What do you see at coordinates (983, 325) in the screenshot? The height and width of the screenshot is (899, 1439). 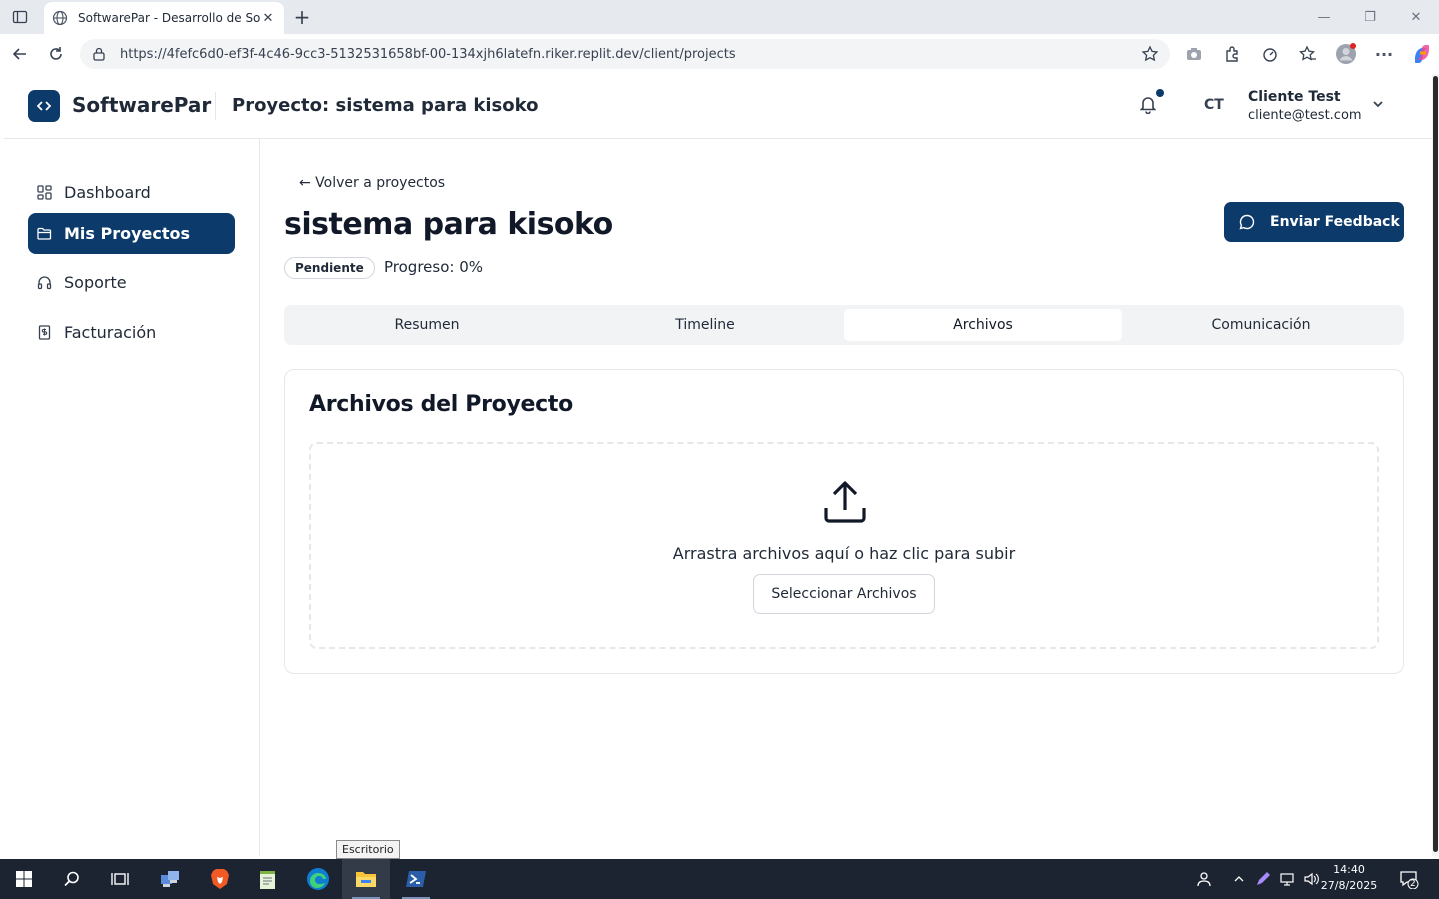 I see `tab-archivos: Archivos` at bounding box center [983, 325].